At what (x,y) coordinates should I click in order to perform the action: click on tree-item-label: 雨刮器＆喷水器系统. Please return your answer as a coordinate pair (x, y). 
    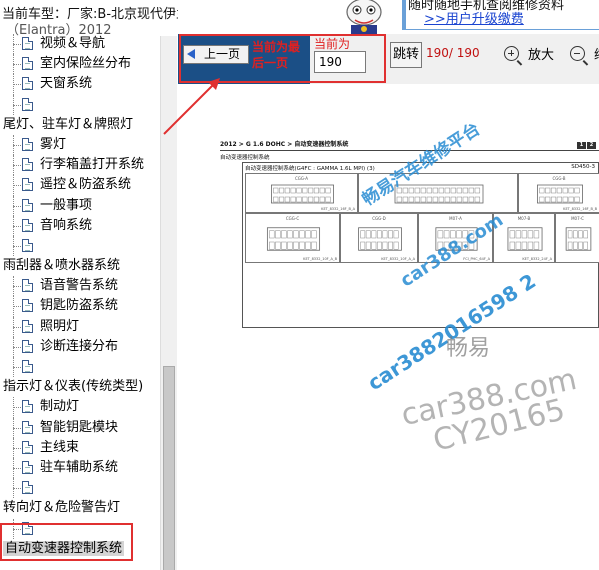
    Looking at the image, I should click on (62, 266).